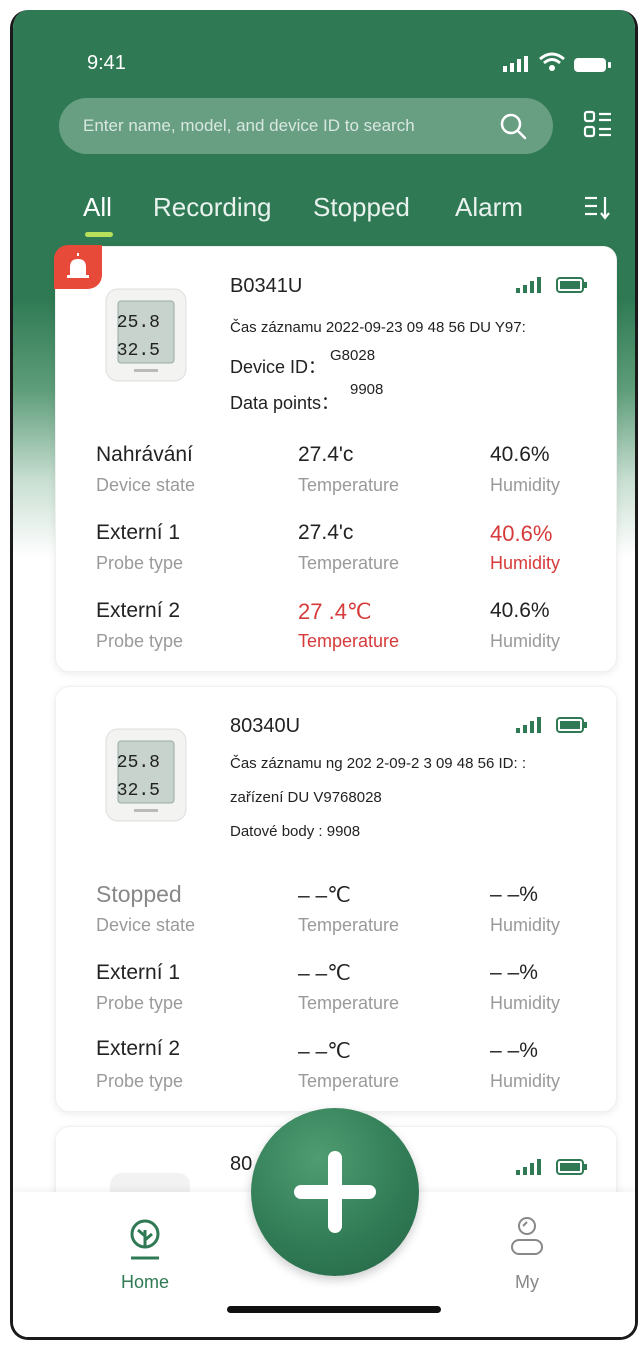  Describe the element at coordinates (306, 797) in the screenshot. I see `device-id: zařízení DU V9768028` at that location.